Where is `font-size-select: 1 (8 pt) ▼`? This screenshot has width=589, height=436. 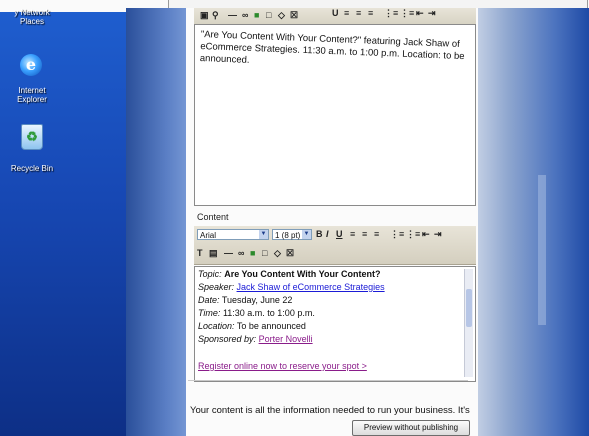 font-size-select: 1 (8 pt) ▼ is located at coordinates (292, 234).